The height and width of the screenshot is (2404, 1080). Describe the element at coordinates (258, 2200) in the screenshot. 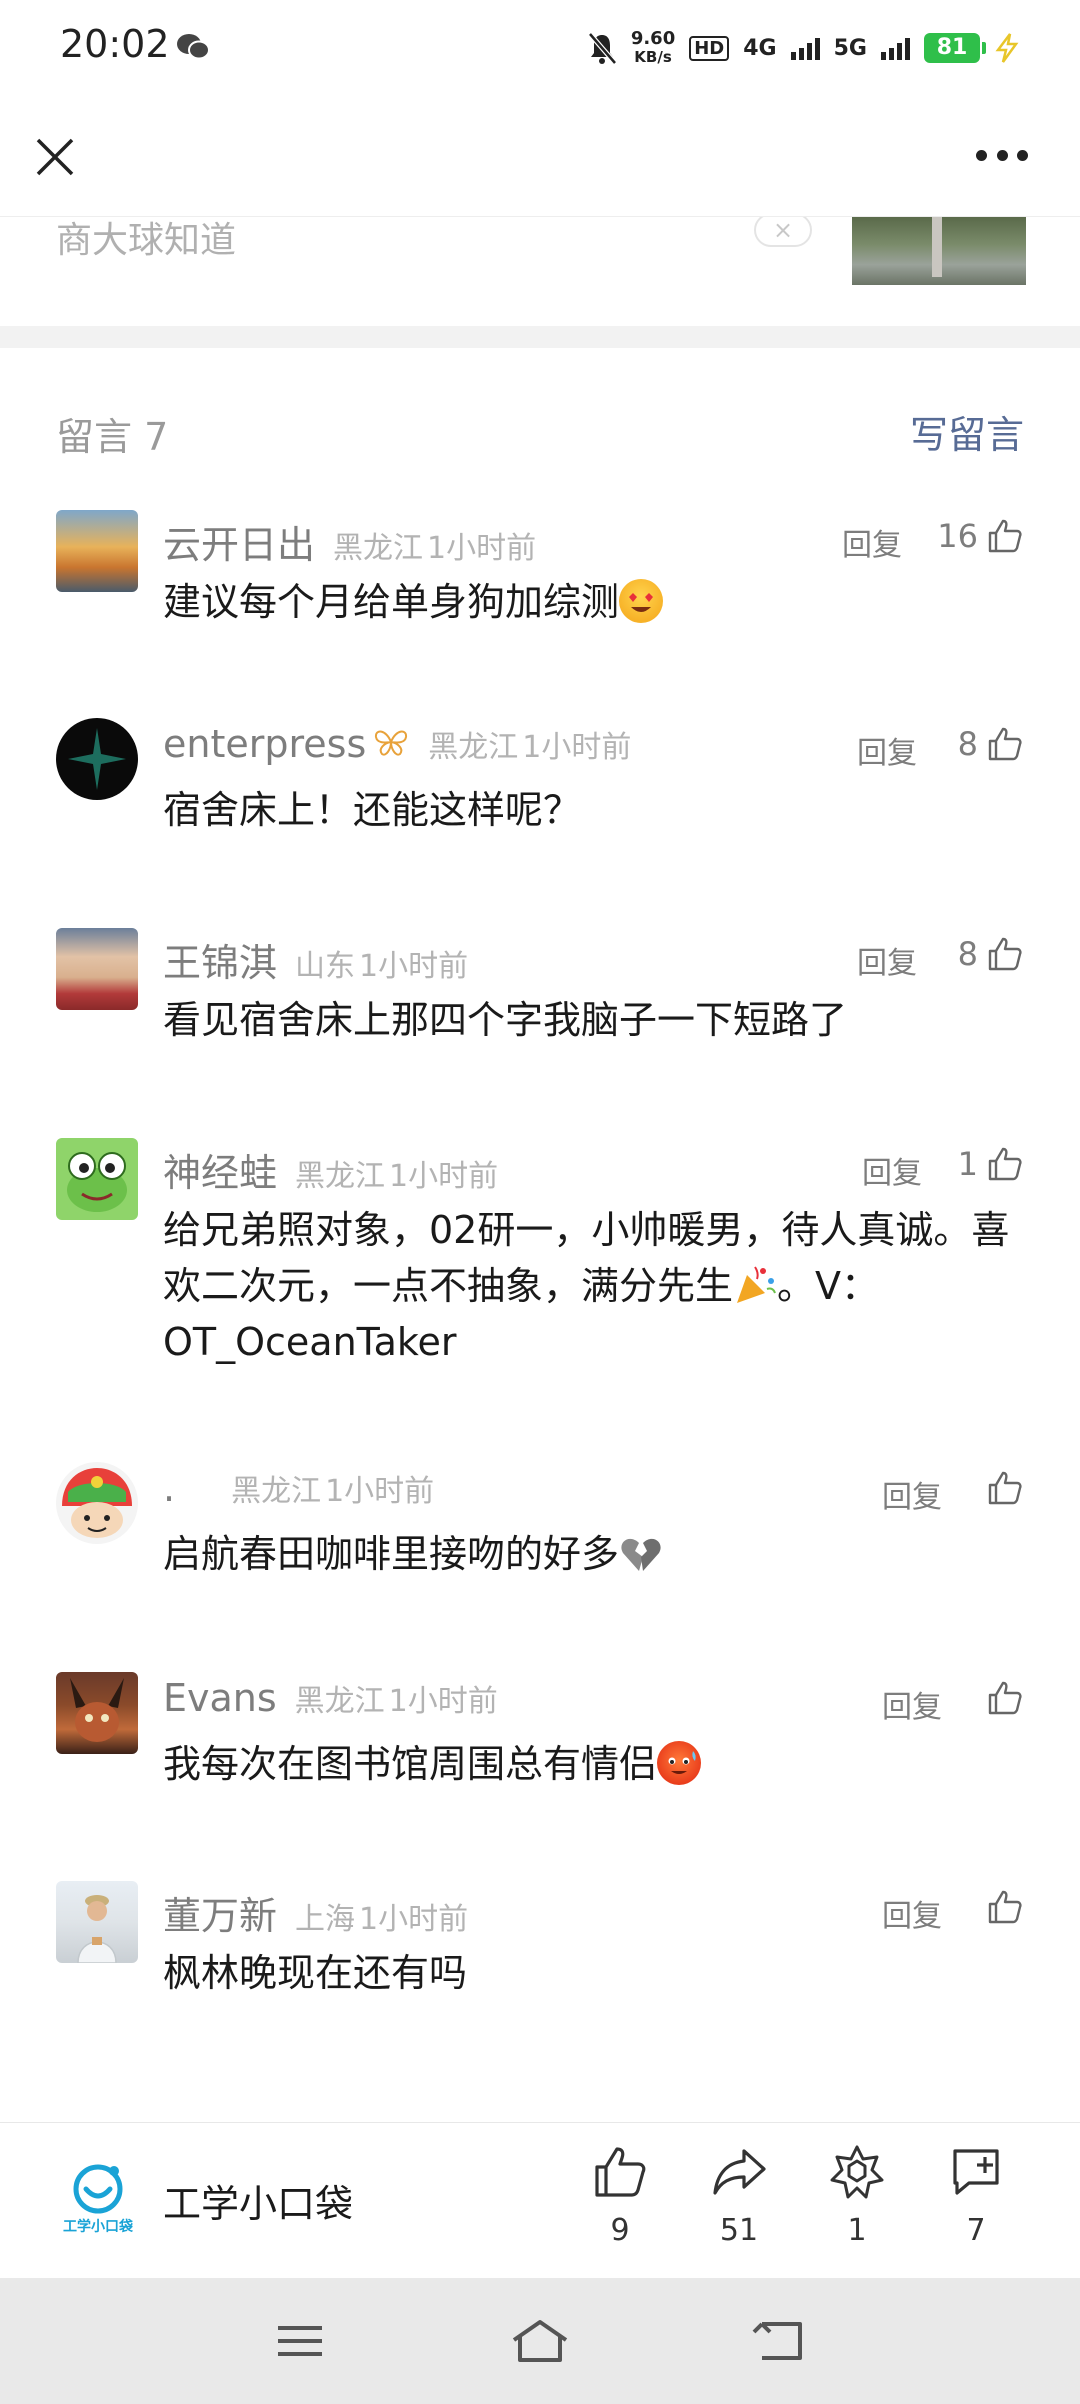

I see `account-name: 工学小口袋` at that location.